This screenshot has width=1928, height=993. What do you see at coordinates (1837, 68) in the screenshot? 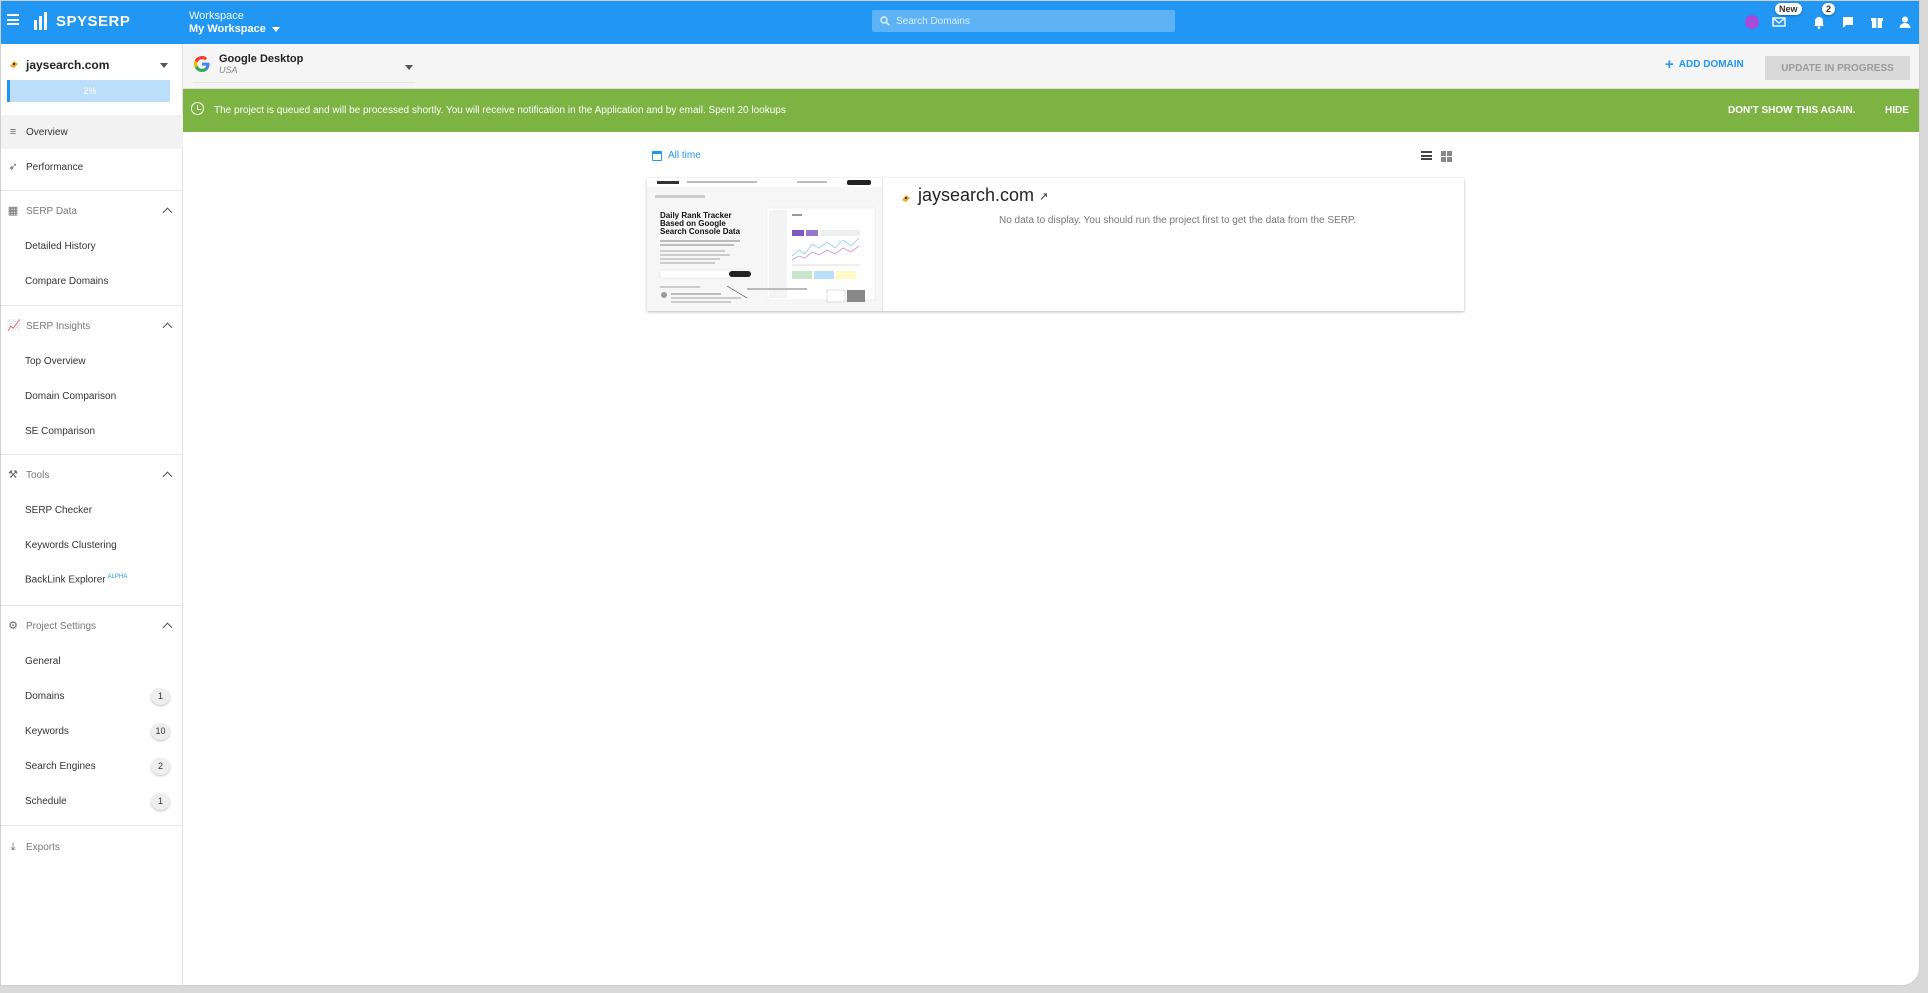
I see `update-in-progress-button: UPDATE IN PROGRESS` at bounding box center [1837, 68].